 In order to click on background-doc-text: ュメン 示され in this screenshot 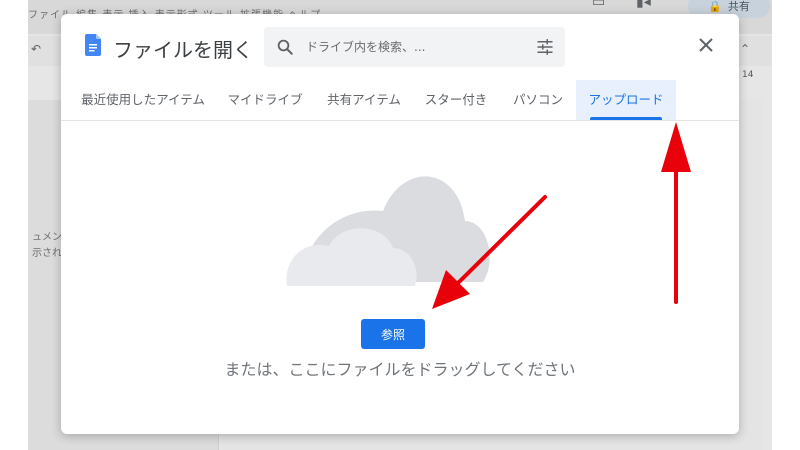, I will do `click(47, 246)`.